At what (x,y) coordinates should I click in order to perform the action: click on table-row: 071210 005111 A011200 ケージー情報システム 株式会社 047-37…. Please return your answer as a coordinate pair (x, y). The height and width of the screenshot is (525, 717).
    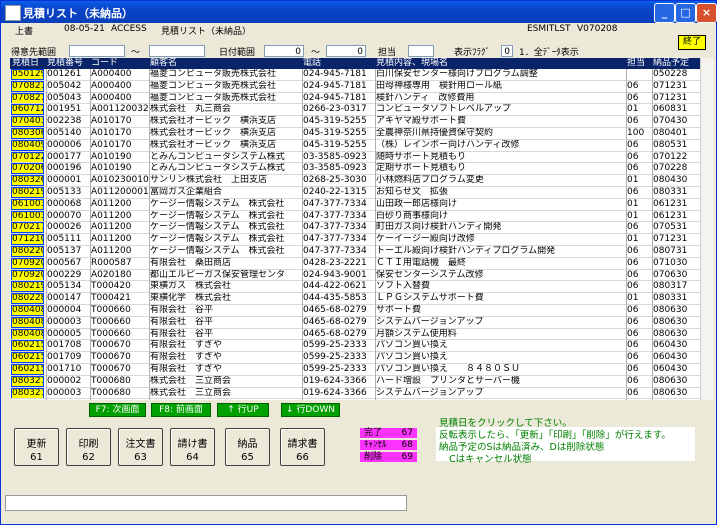
    Looking at the image, I should click on (355, 240).